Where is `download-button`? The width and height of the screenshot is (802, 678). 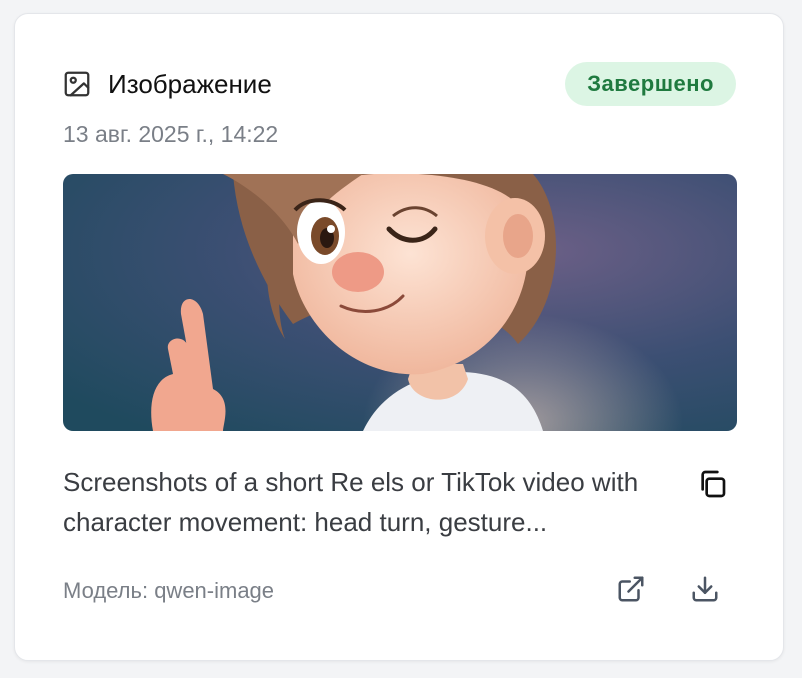
download-button is located at coordinates (705, 591).